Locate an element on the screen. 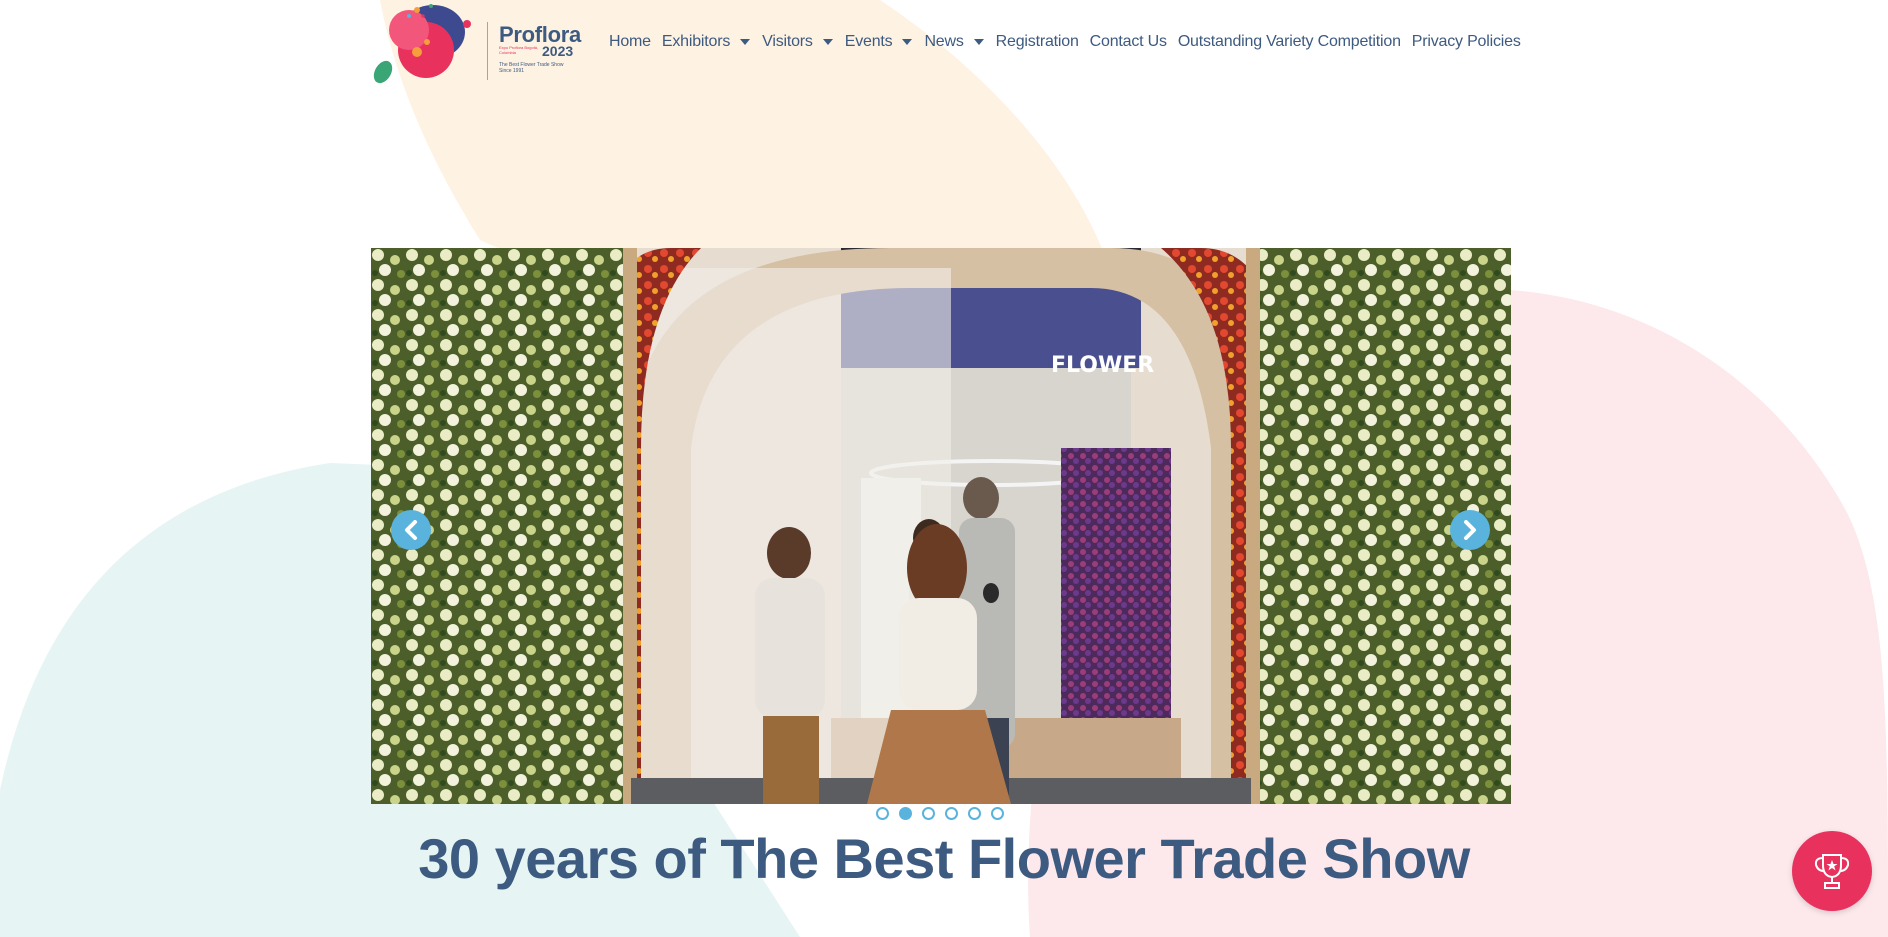  nav-news-label: News is located at coordinates (944, 41).